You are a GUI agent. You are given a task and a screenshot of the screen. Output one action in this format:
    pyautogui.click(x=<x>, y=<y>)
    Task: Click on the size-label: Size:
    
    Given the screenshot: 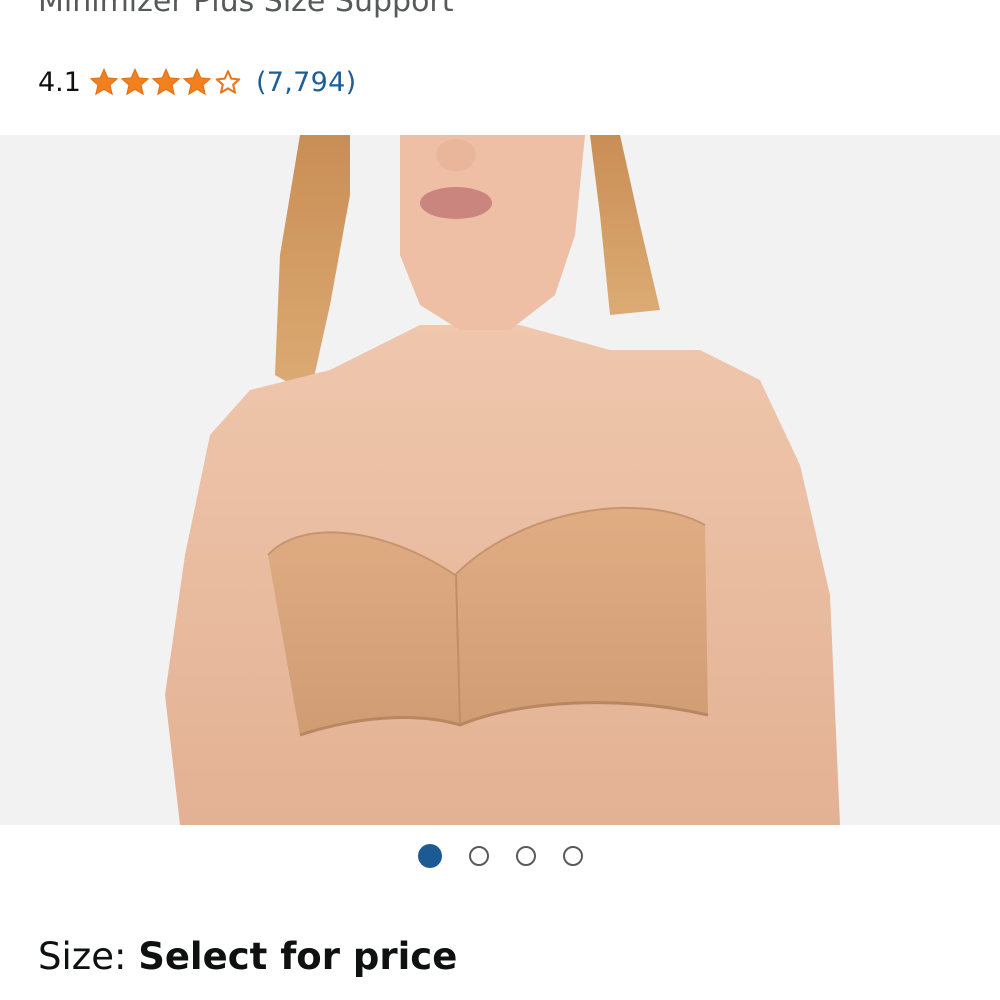 What is the action you would take?
    pyautogui.click(x=88, y=956)
    